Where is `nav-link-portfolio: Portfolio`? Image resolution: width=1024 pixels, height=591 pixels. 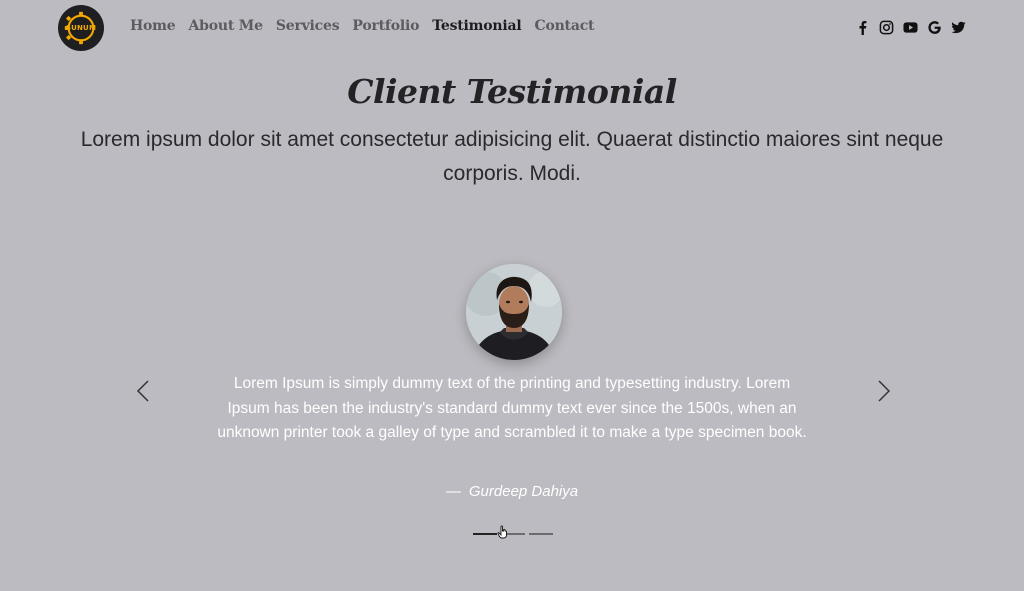
nav-link-portfolio: Portfolio is located at coordinates (385, 26).